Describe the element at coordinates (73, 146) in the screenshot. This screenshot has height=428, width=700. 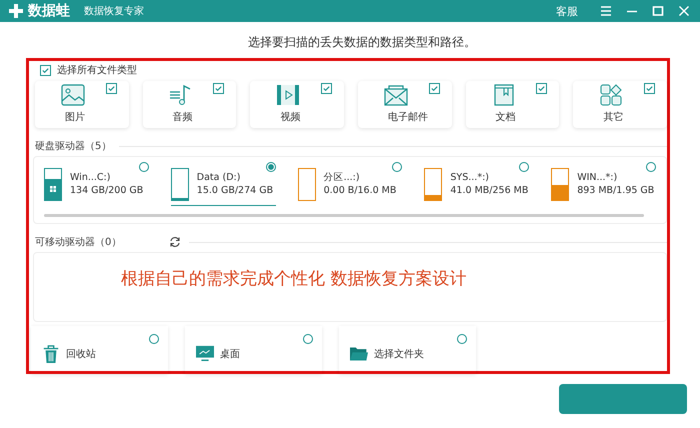
I see `section-title: 硬盘驱动器（5）` at that location.